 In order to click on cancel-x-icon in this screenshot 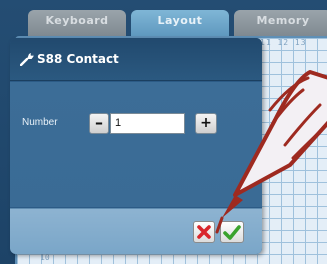, I will do `click(204, 232)`.